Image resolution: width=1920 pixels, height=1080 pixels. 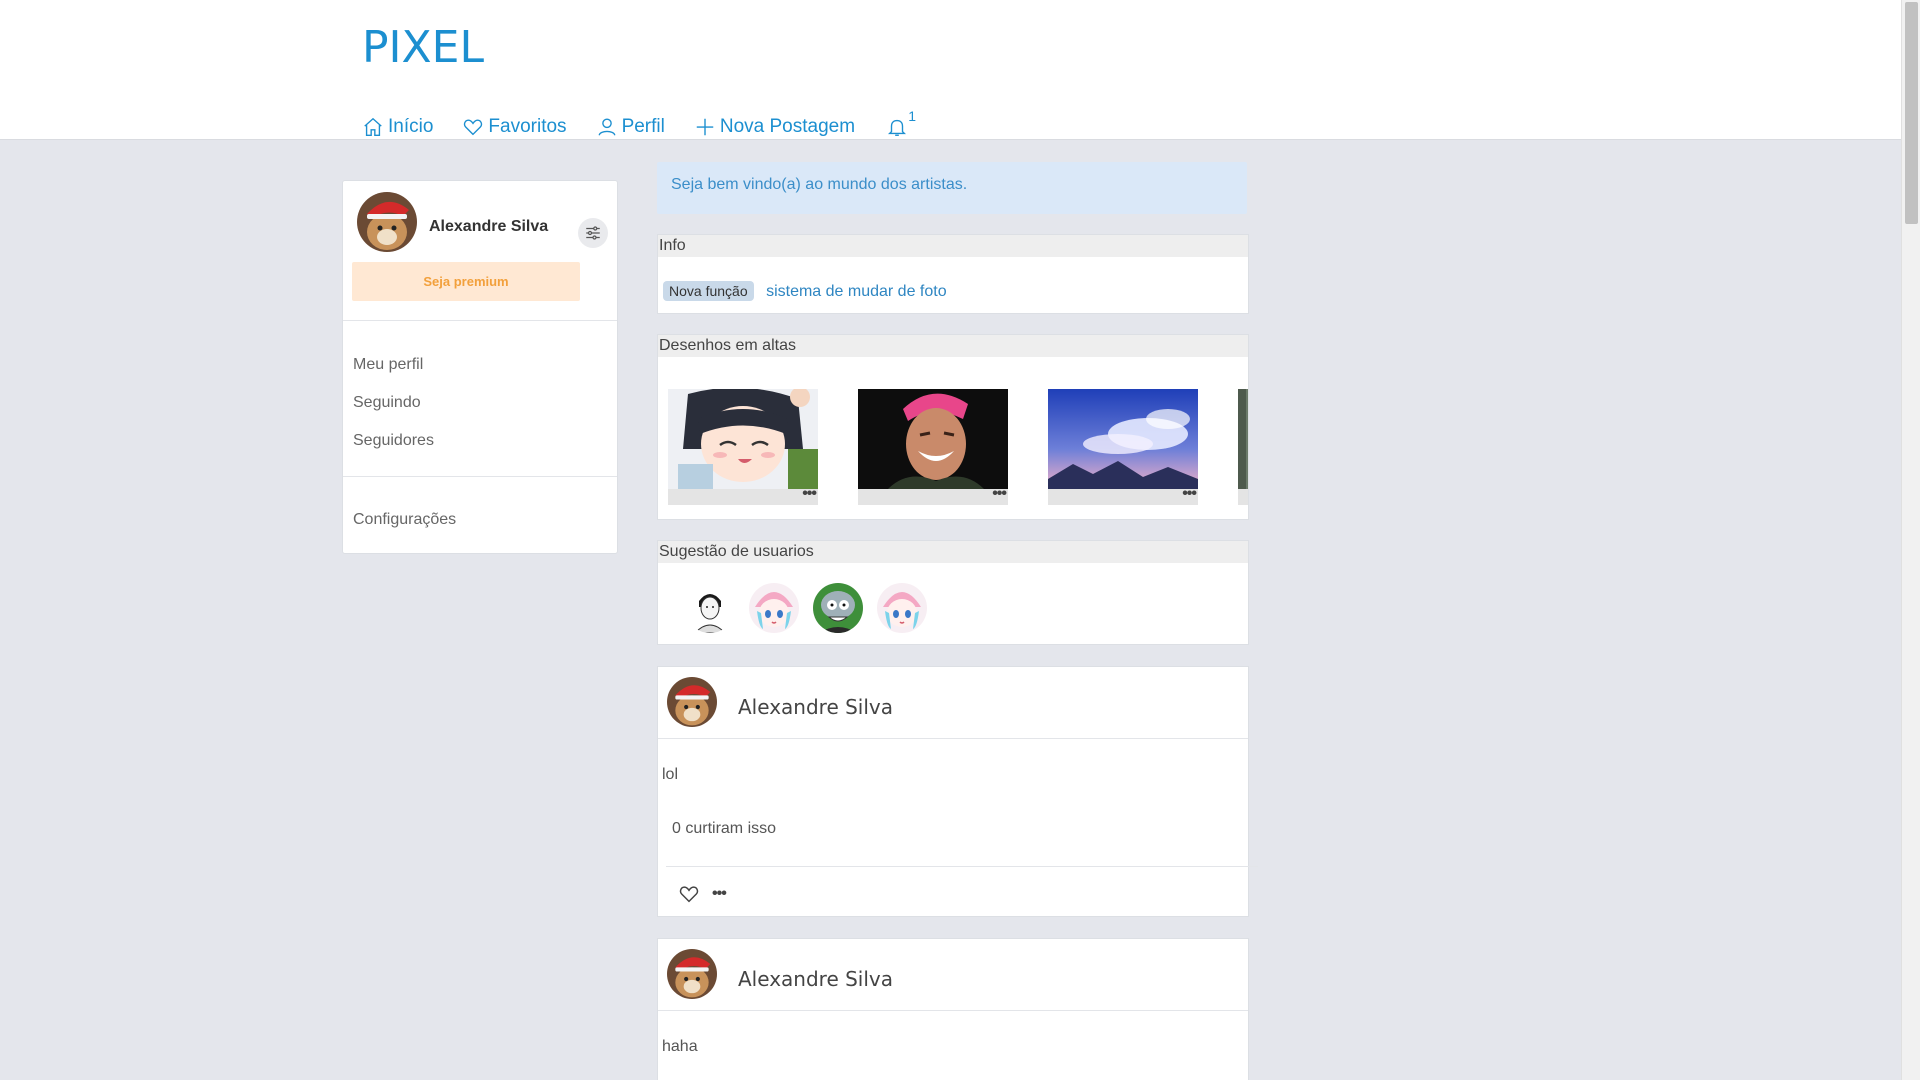 I want to click on sidebar-item-seguidores: Seguidores, so click(x=393, y=441).